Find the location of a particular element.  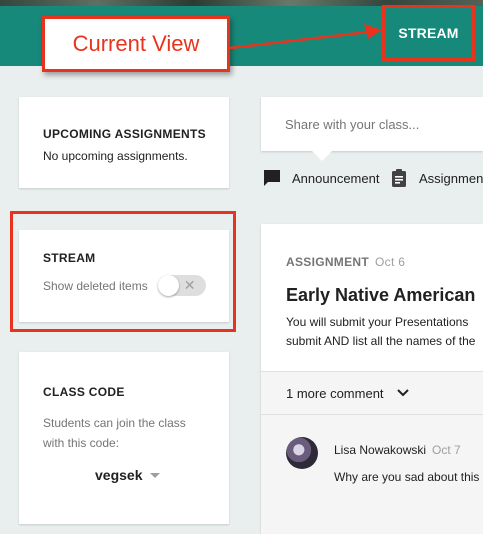

assignment-clipboard-icon is located at coordinates (399, 178).